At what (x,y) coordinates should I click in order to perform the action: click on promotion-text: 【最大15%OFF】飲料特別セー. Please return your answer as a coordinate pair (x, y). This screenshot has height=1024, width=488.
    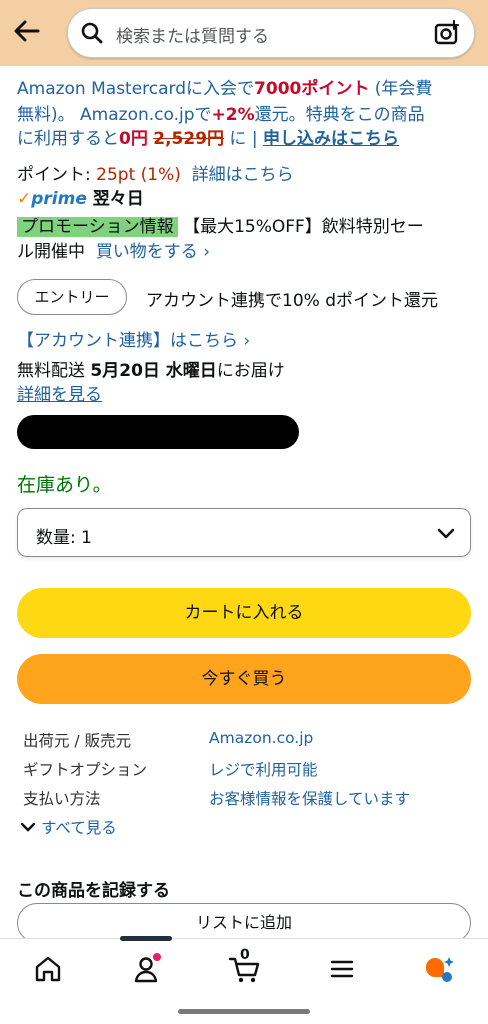
    Looking at the image, I should click on (303, 227).